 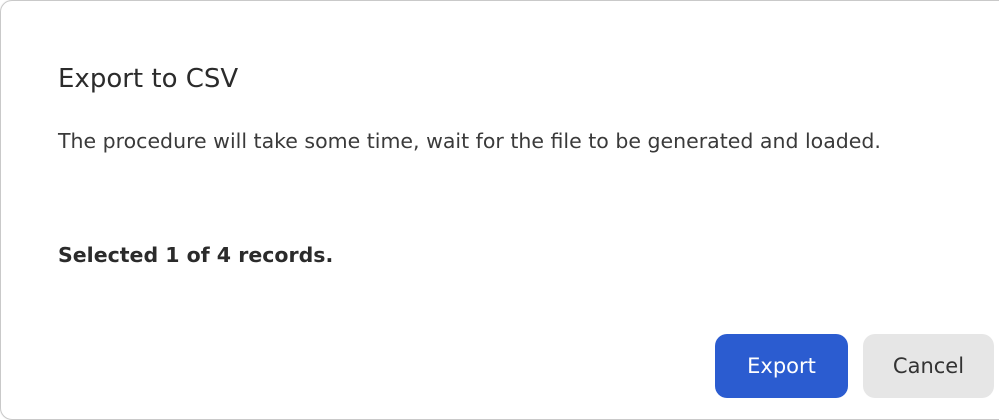 I want to click on selection-count: Selected 1 of 4 records., so click(x=196, y=255).